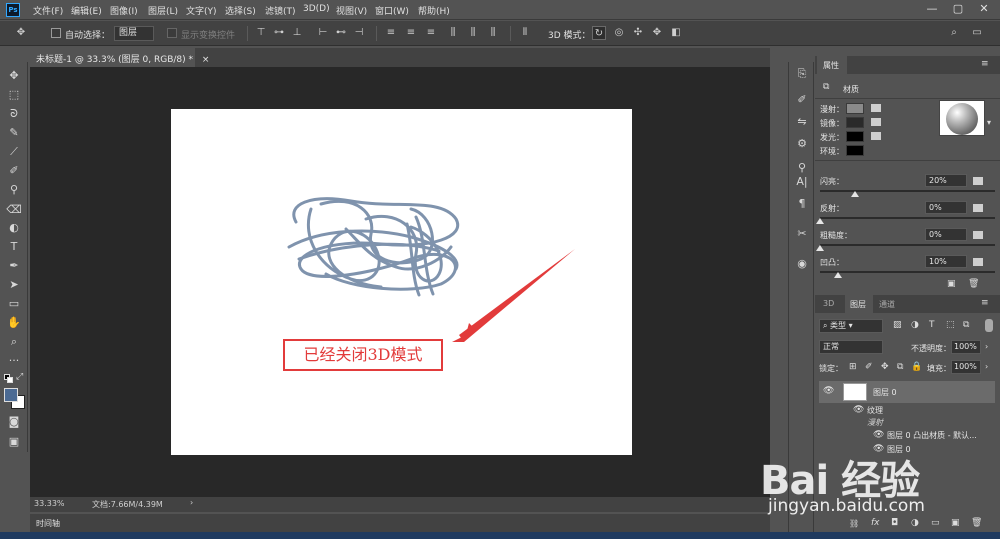 The image size is (1000, 539). What do you see at coordinates (802, 122) in the screenshot?
I see `adjustments-icon: ⇋` at bounding box center [802, 122].